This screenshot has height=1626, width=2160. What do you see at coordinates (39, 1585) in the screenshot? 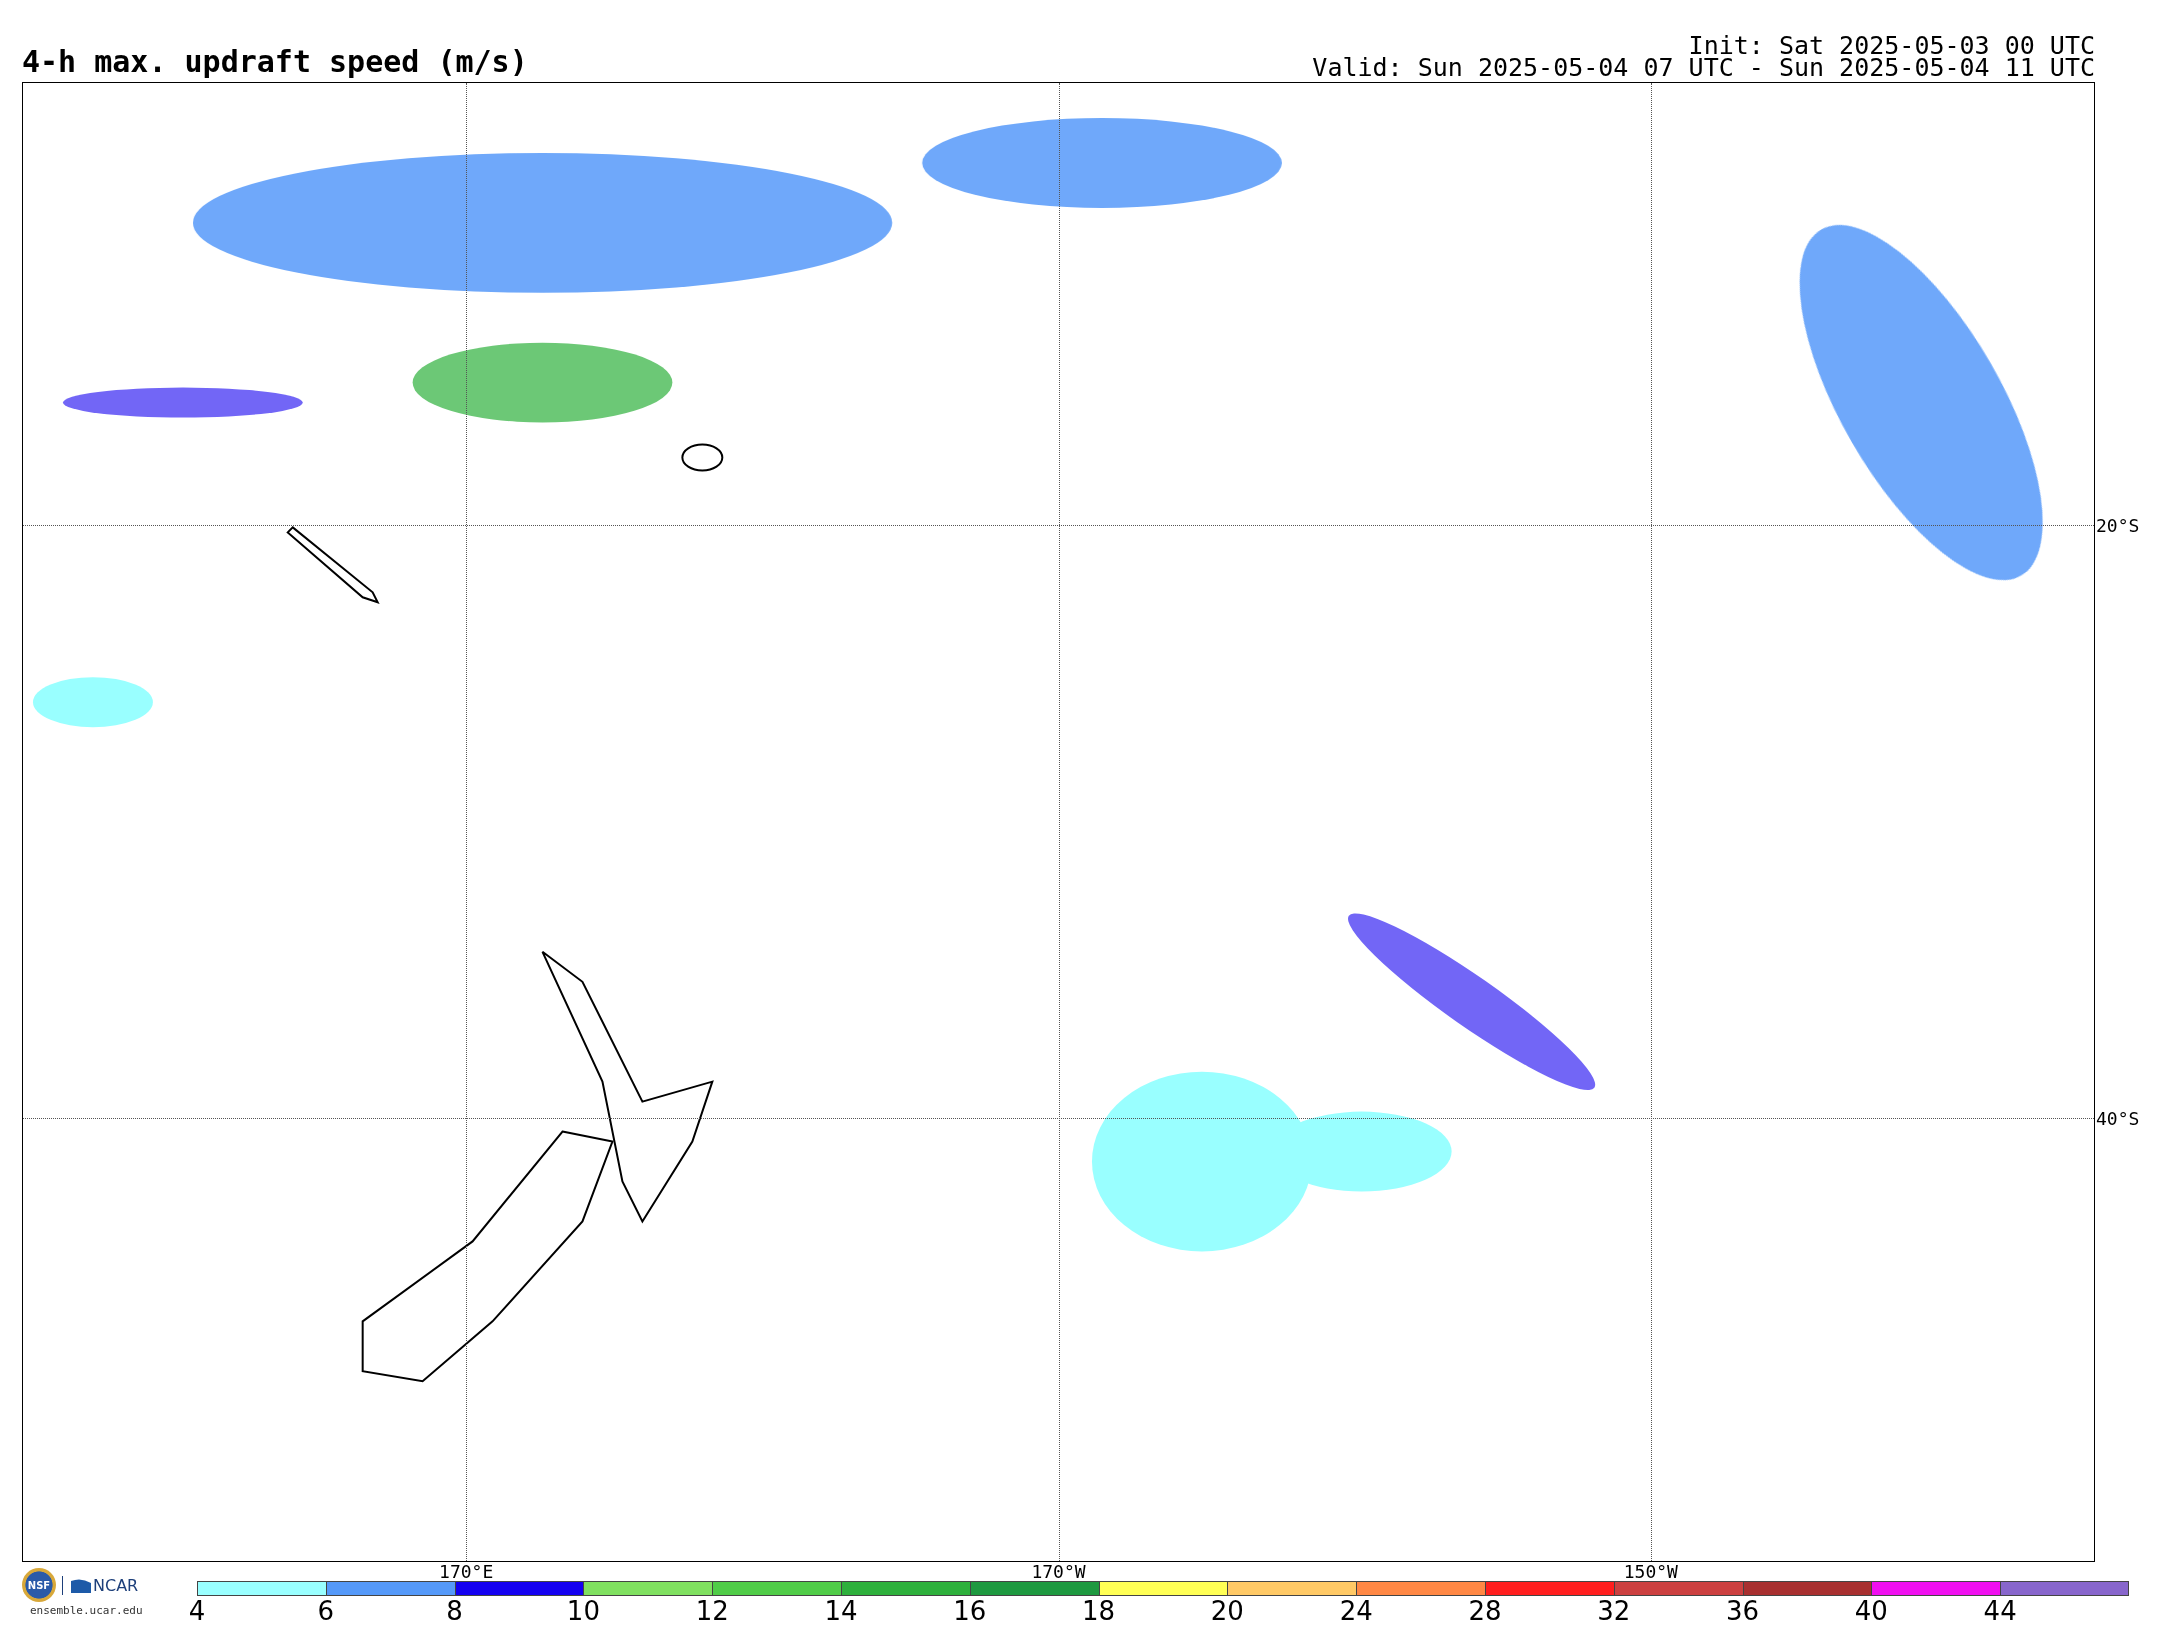
I see `seal-logo: NSF` at bounding box center [39, 1585].